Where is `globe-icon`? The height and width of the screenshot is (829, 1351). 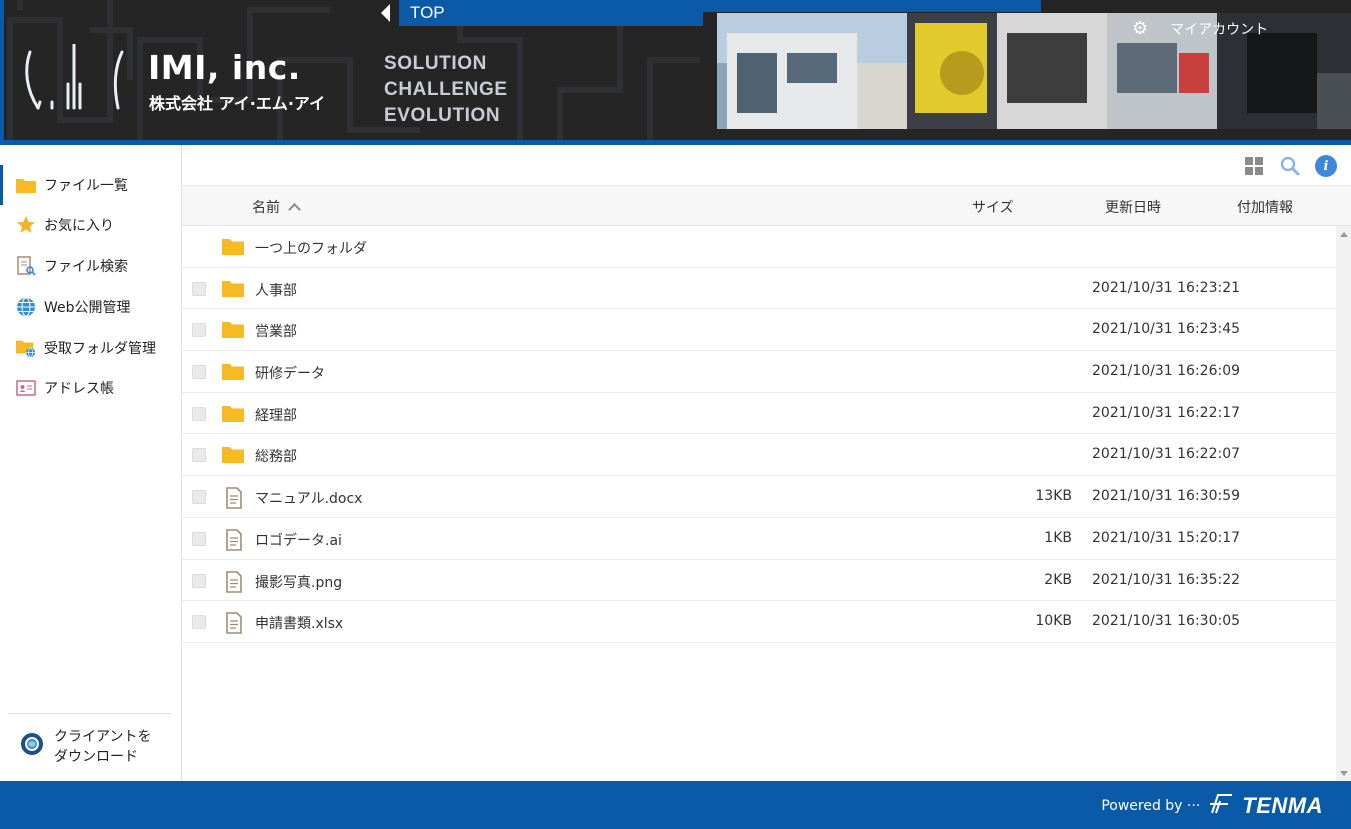
globe-icon is located at coordinates (26, 307).